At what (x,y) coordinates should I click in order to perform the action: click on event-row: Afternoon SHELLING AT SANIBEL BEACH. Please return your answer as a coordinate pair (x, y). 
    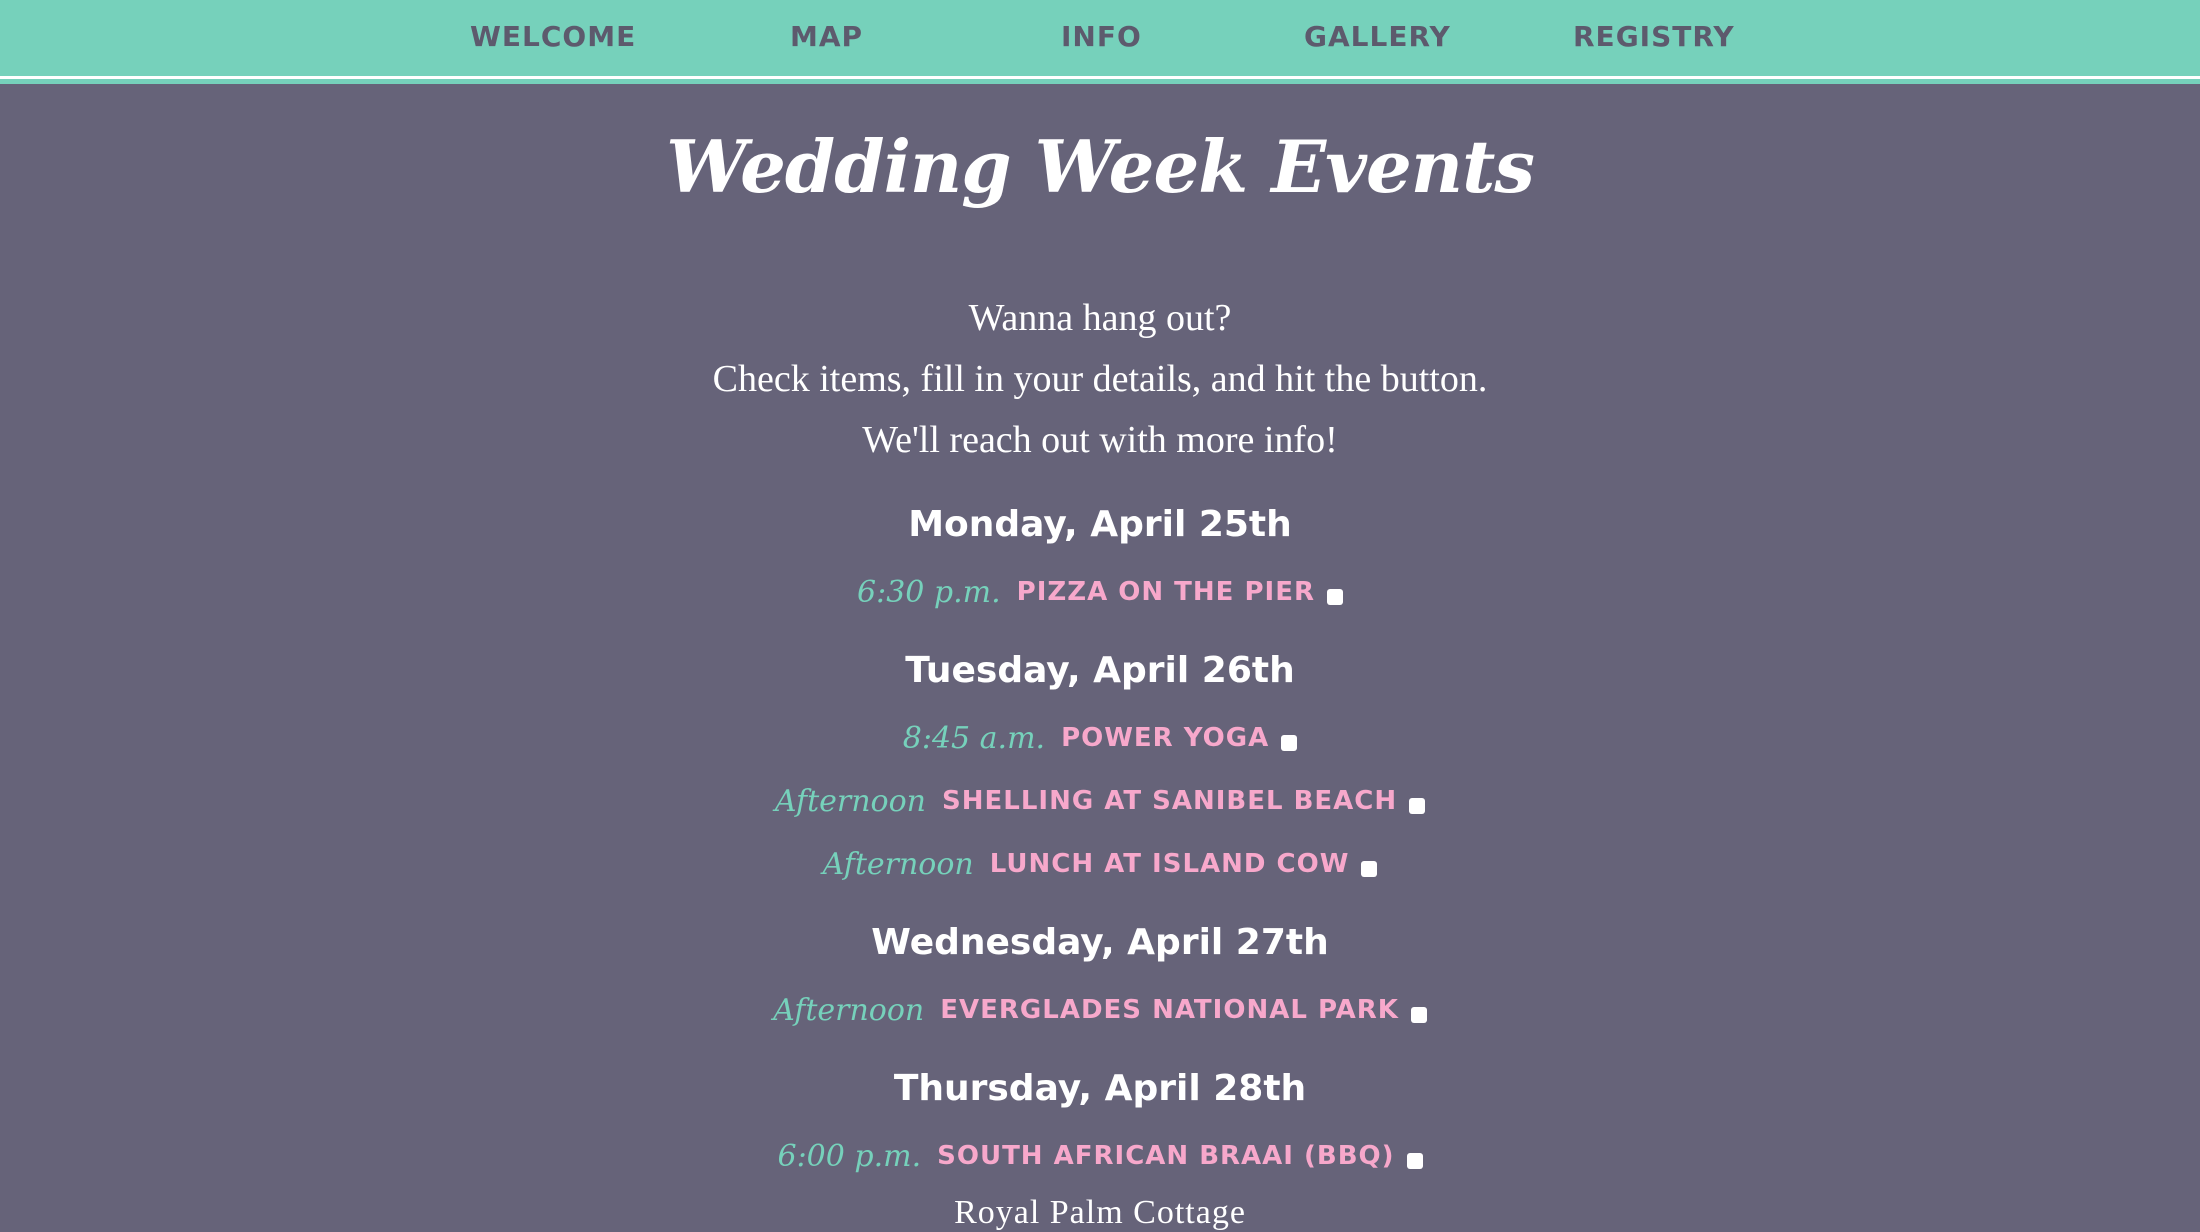
    Looking at the image, I should click on (1100, 801).